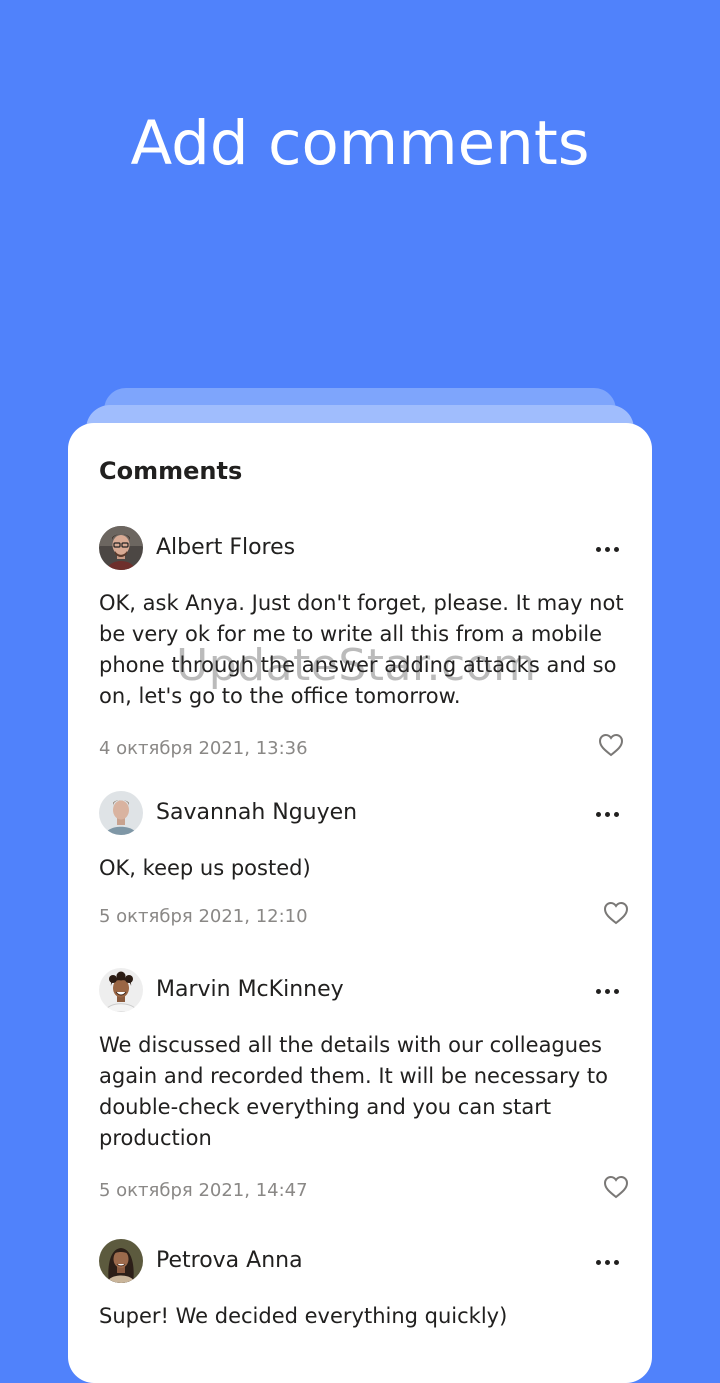 The image size is (720, 1383). I want to click on avatar-man-glasses-icon, so click(121, 548).